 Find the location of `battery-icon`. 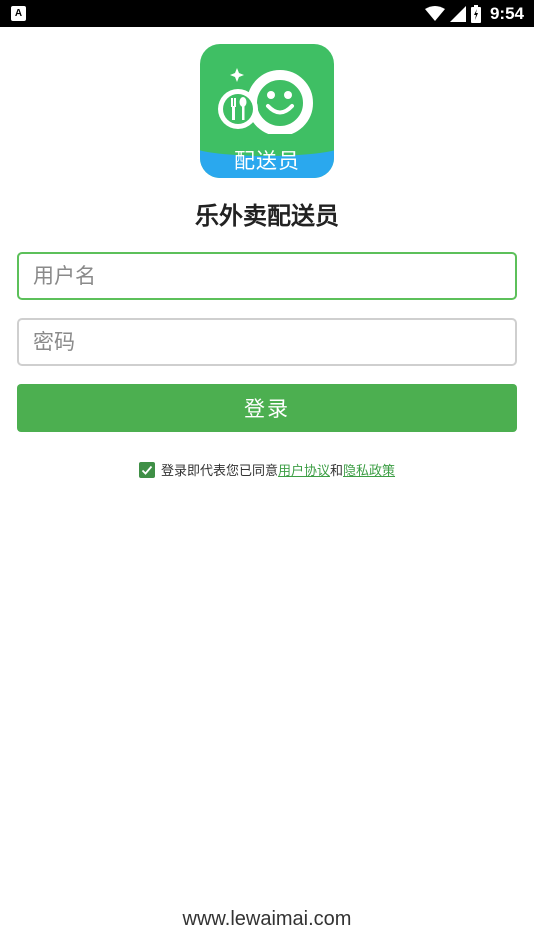

battery-icon is located at coordinates (475, 13).